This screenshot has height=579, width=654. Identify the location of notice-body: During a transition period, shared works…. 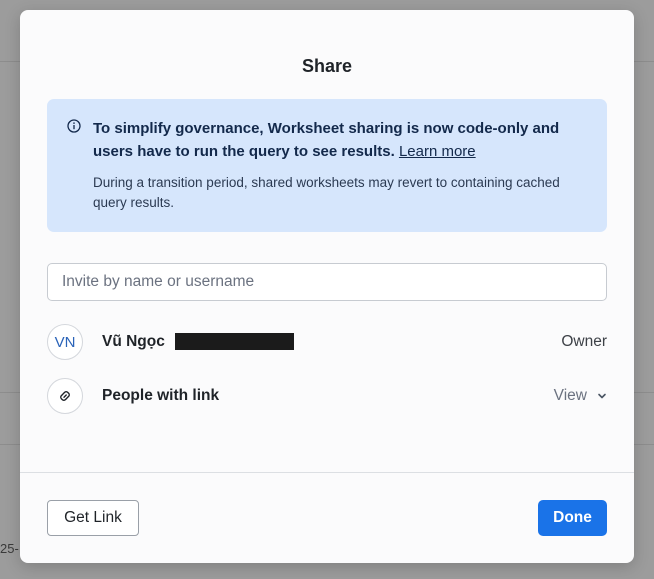
(326, 192).